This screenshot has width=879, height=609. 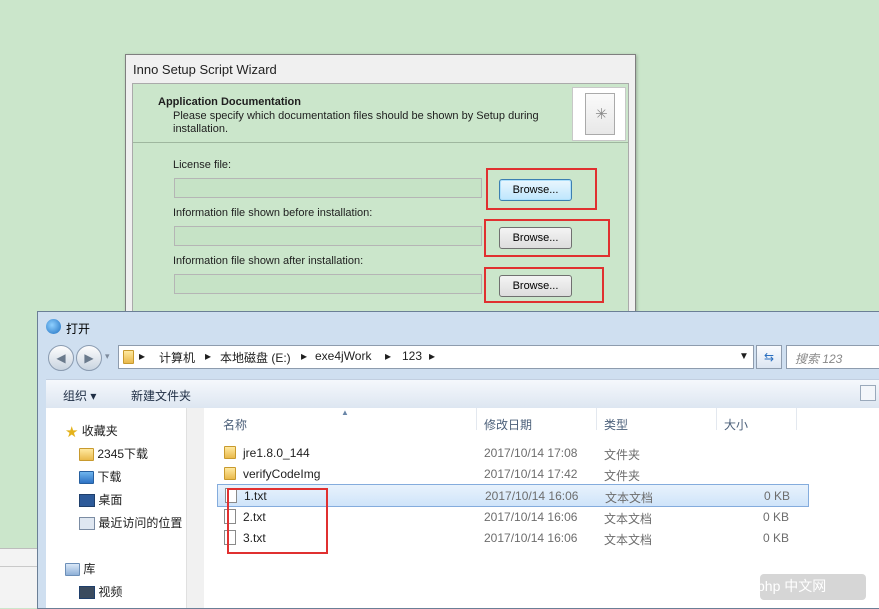 I want to click on wizard-title: Inno Setup Script Wizard, so click(x=205, y=69).